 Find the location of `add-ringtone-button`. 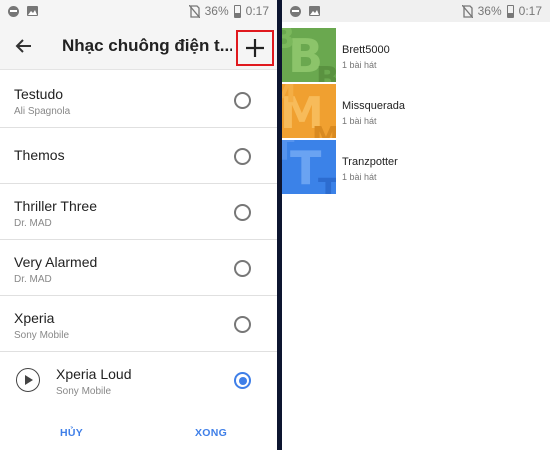

add-ringtone-button is located at coordinates (255, 48).